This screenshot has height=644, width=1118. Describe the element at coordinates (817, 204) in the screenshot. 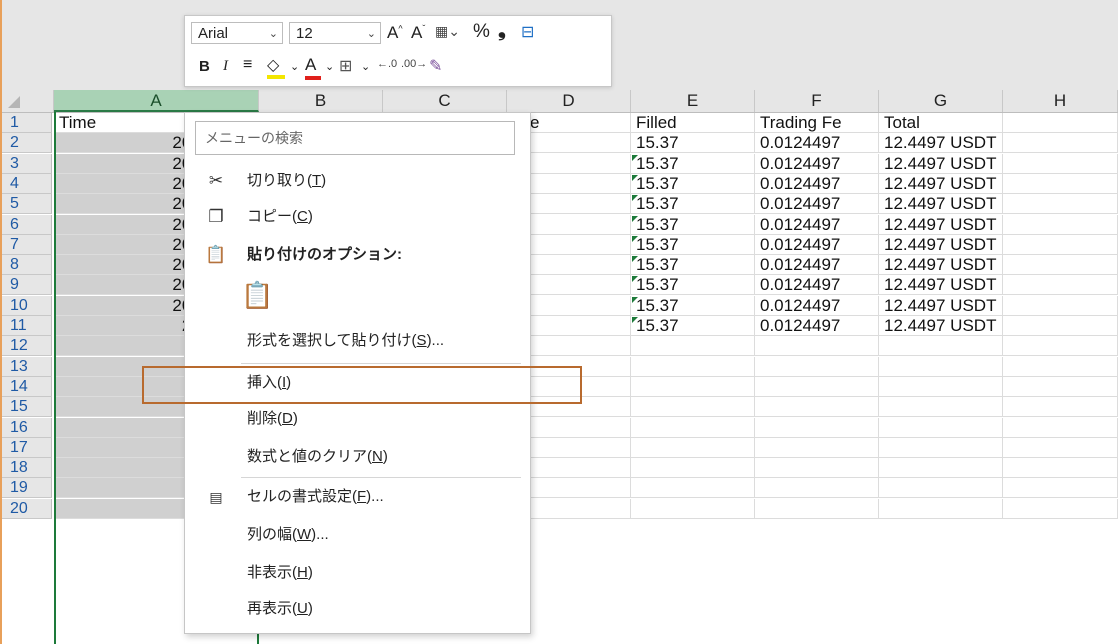

I see `cell-f5: 0.0124497` at that location.